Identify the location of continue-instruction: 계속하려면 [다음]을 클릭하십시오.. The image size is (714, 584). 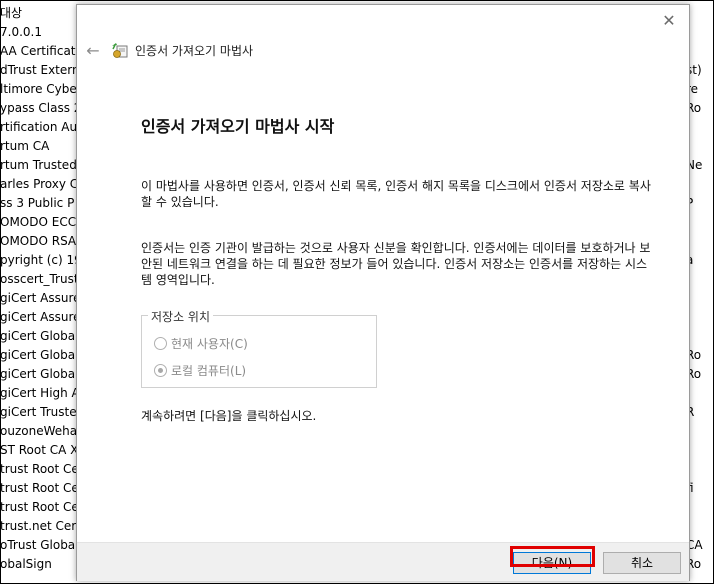
(229, 416).